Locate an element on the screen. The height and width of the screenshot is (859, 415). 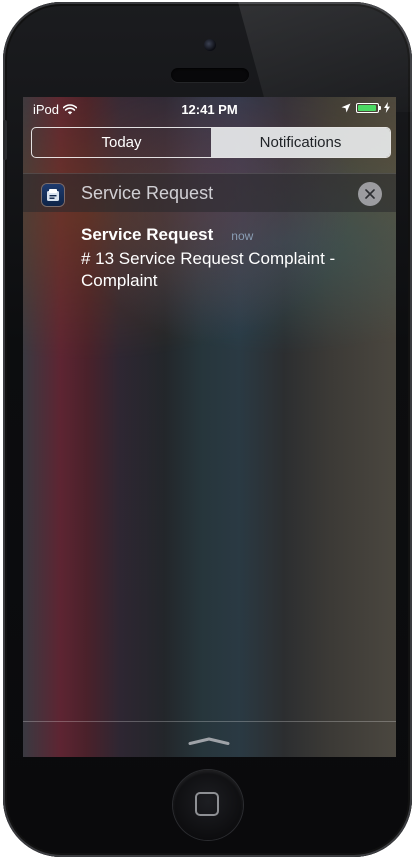
chevron-up-icon is located at coordinates (209, 741).